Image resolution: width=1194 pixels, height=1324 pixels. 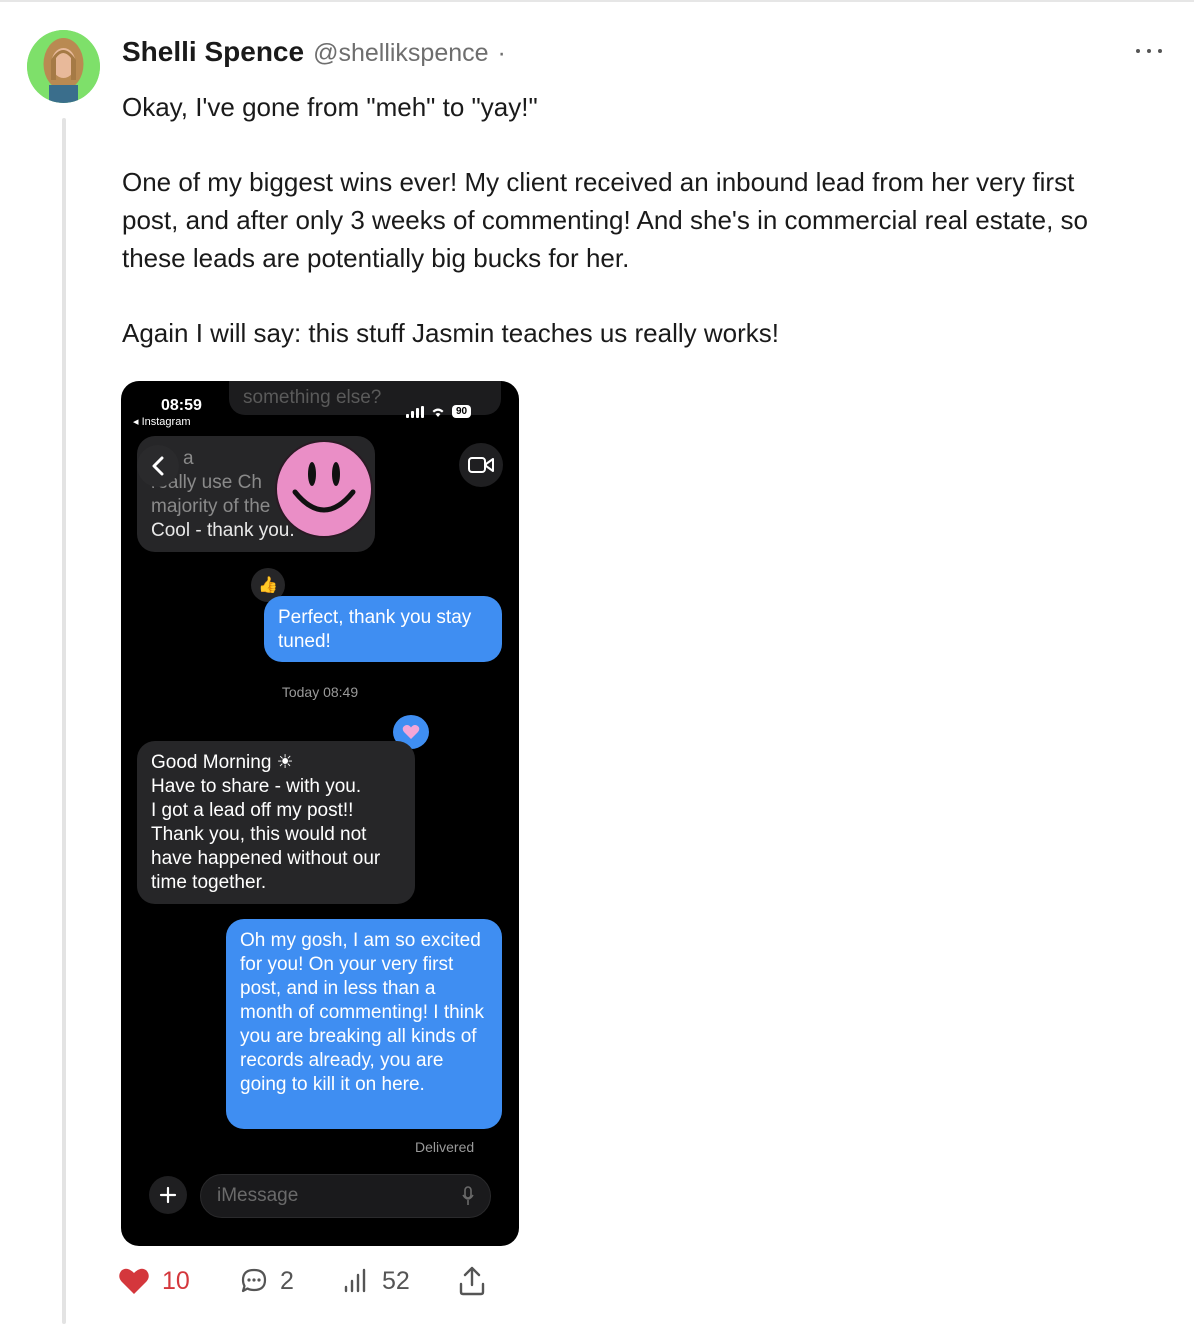 I want to click on wifi-icon, so click(x=438, y=412).